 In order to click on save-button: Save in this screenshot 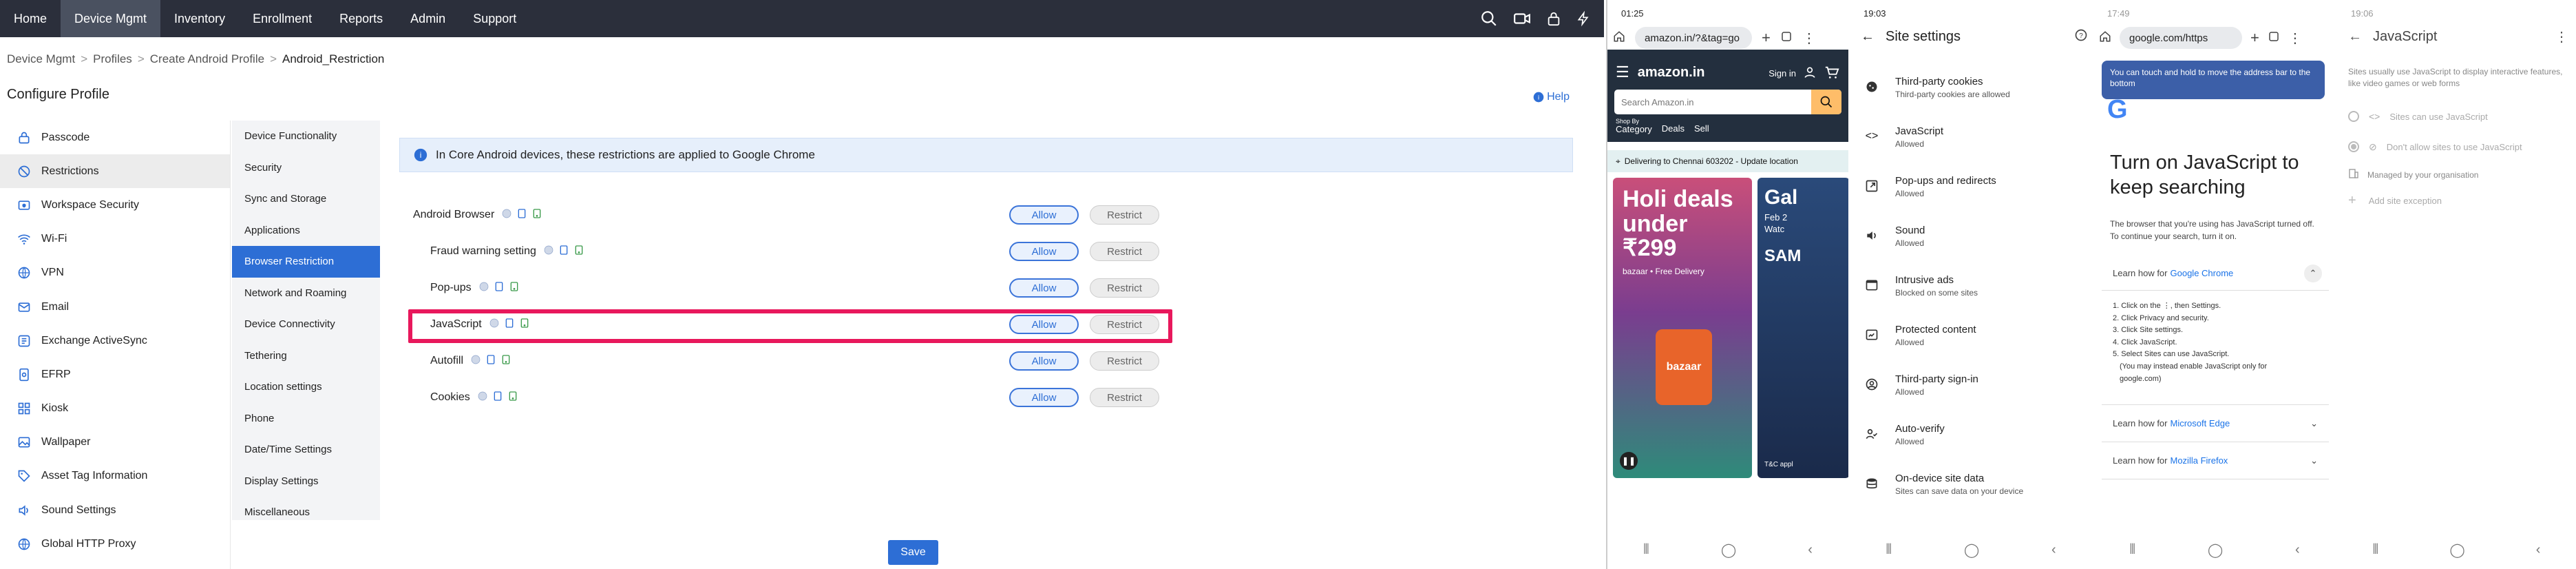, I will do `click(913, 552)`.